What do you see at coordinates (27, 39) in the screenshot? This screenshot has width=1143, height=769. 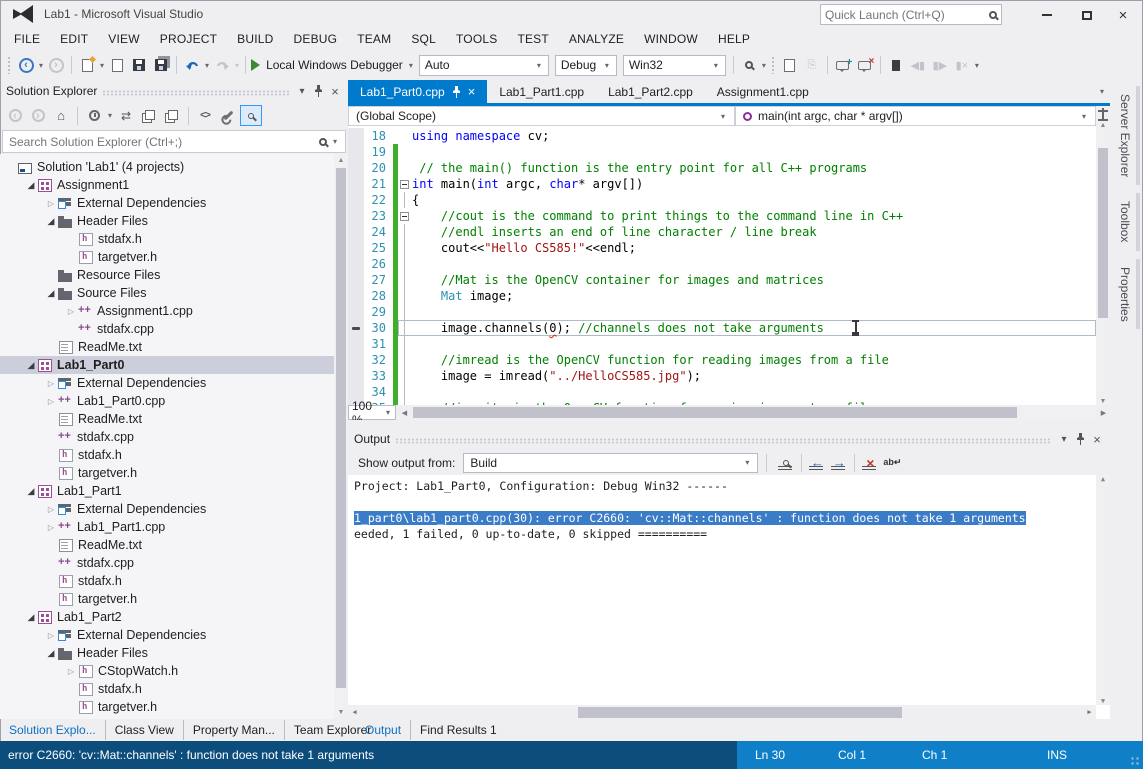 I see `menu-file: FILE` at bounding box center [27, 39].